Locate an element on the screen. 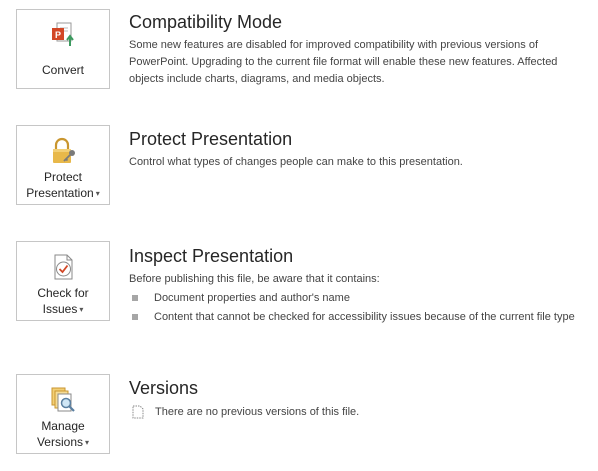  convert-label: Convert is located at coordinates (63, 70).